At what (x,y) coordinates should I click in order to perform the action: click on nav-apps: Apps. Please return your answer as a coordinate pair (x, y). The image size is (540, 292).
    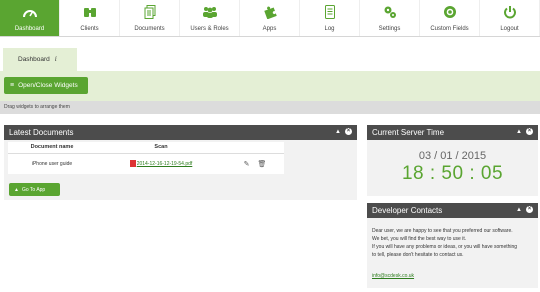
    Looking at the image, I should click on (270, 18).